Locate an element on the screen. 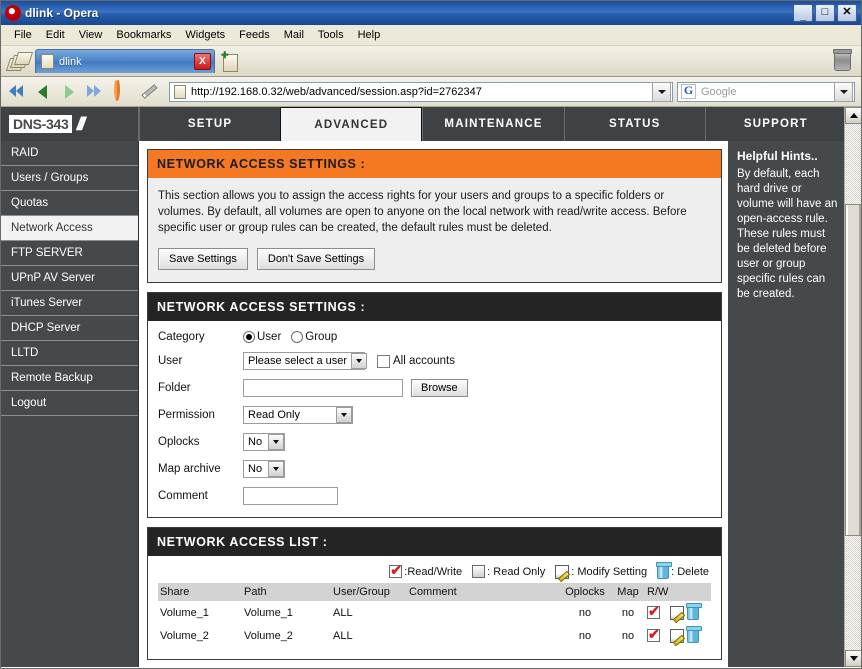  vertical-scrollbar is located at coordinates (852, 387).